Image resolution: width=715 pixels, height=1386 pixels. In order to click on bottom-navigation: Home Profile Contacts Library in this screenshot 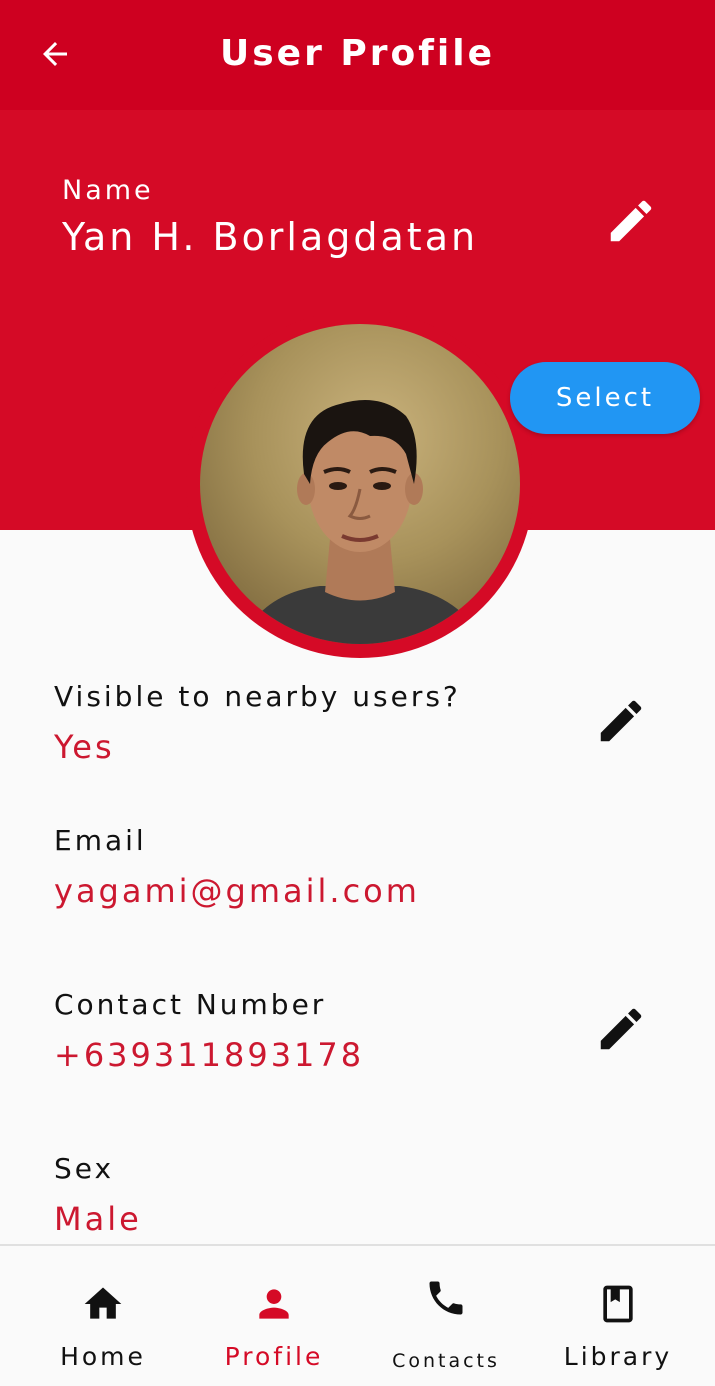, I will do `click(357, 1315)`.